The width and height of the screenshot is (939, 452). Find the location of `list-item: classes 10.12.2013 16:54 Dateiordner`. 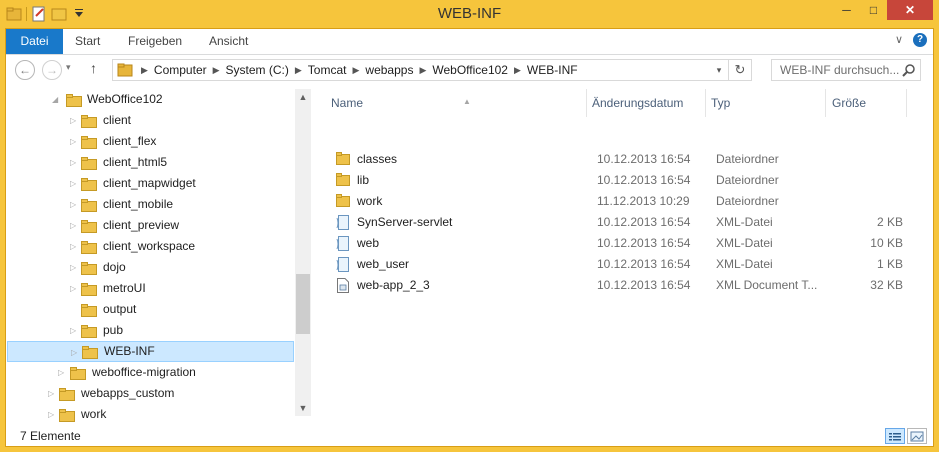

list-item: classes 10.12.2013 16:54 Dateiordner is located at coordinates (626, 159).